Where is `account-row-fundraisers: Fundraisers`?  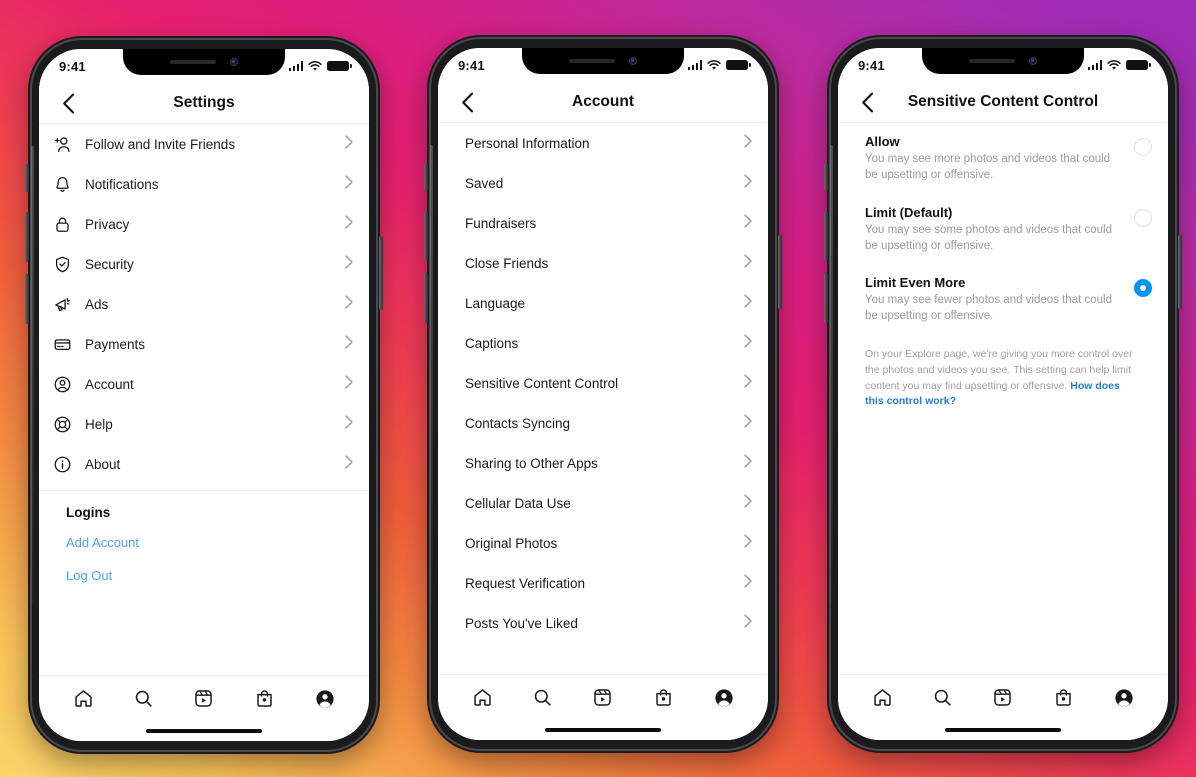
account-row-fundraisers: Fundraisers is located at coordinates (603, 223).